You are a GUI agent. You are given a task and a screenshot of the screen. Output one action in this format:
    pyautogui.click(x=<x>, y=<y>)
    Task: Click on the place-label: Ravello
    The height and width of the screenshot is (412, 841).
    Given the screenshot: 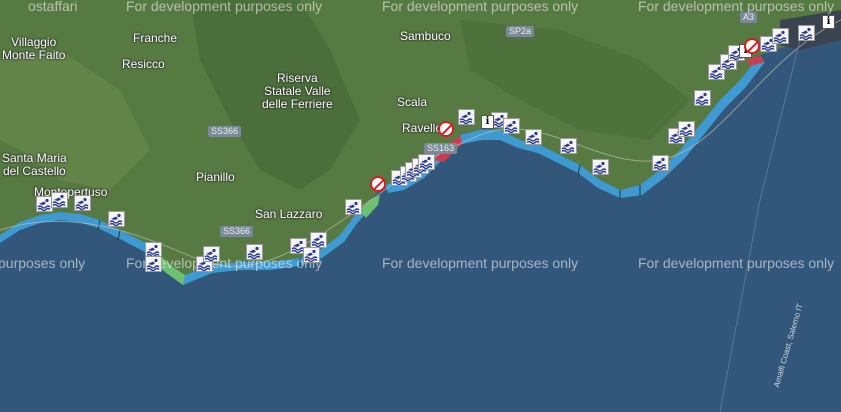 What is the action you would take?
    pyautogui.click(x=422, y=128)
    